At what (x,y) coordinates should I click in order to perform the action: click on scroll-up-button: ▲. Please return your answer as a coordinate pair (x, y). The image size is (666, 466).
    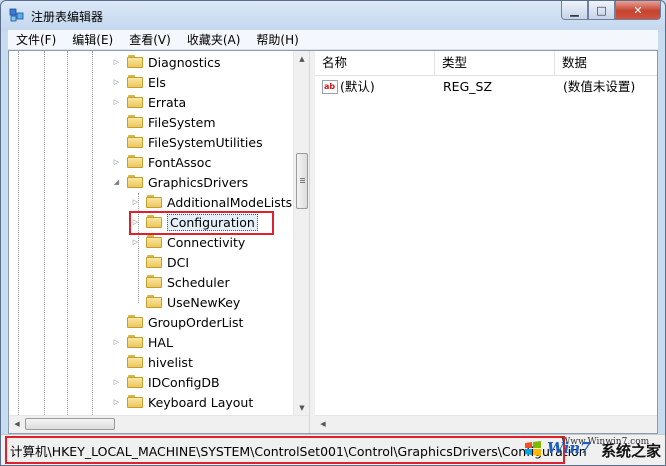
    Looking at the image, I should click on (302, 59).